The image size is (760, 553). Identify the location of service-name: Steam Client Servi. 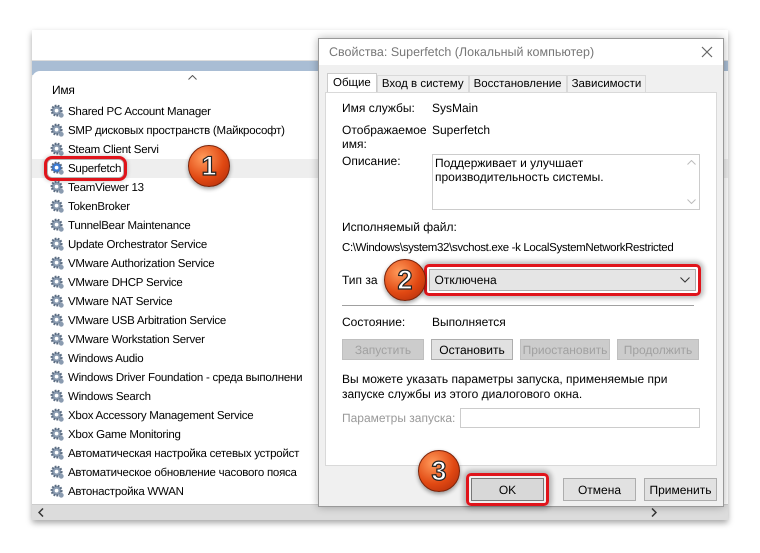
(113, 150).